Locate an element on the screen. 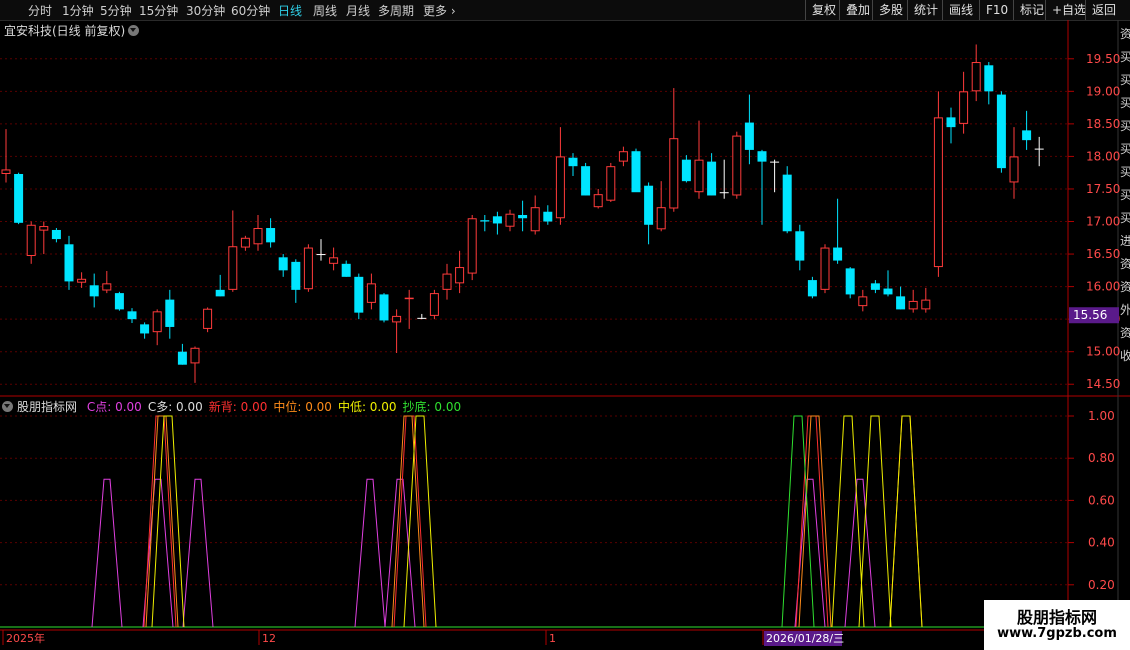 The width and height of the screenshot is (1130, 650). toolbar-button-5: F10 is located at coordinates (993, 10).